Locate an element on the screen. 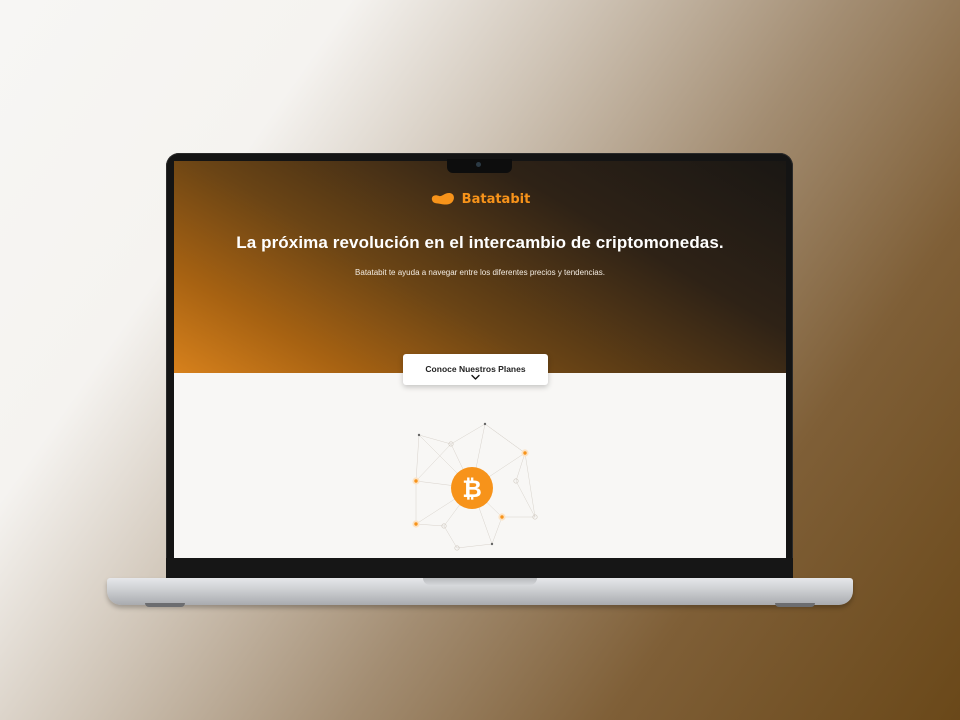 Image resolution: width=960 pixels, height=720 pixels. camera-notch is located at coordinates (479, 166).